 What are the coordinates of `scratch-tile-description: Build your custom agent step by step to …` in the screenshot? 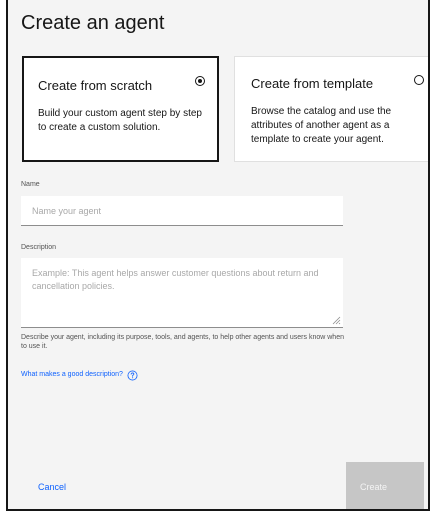 It's located at (120, 120).